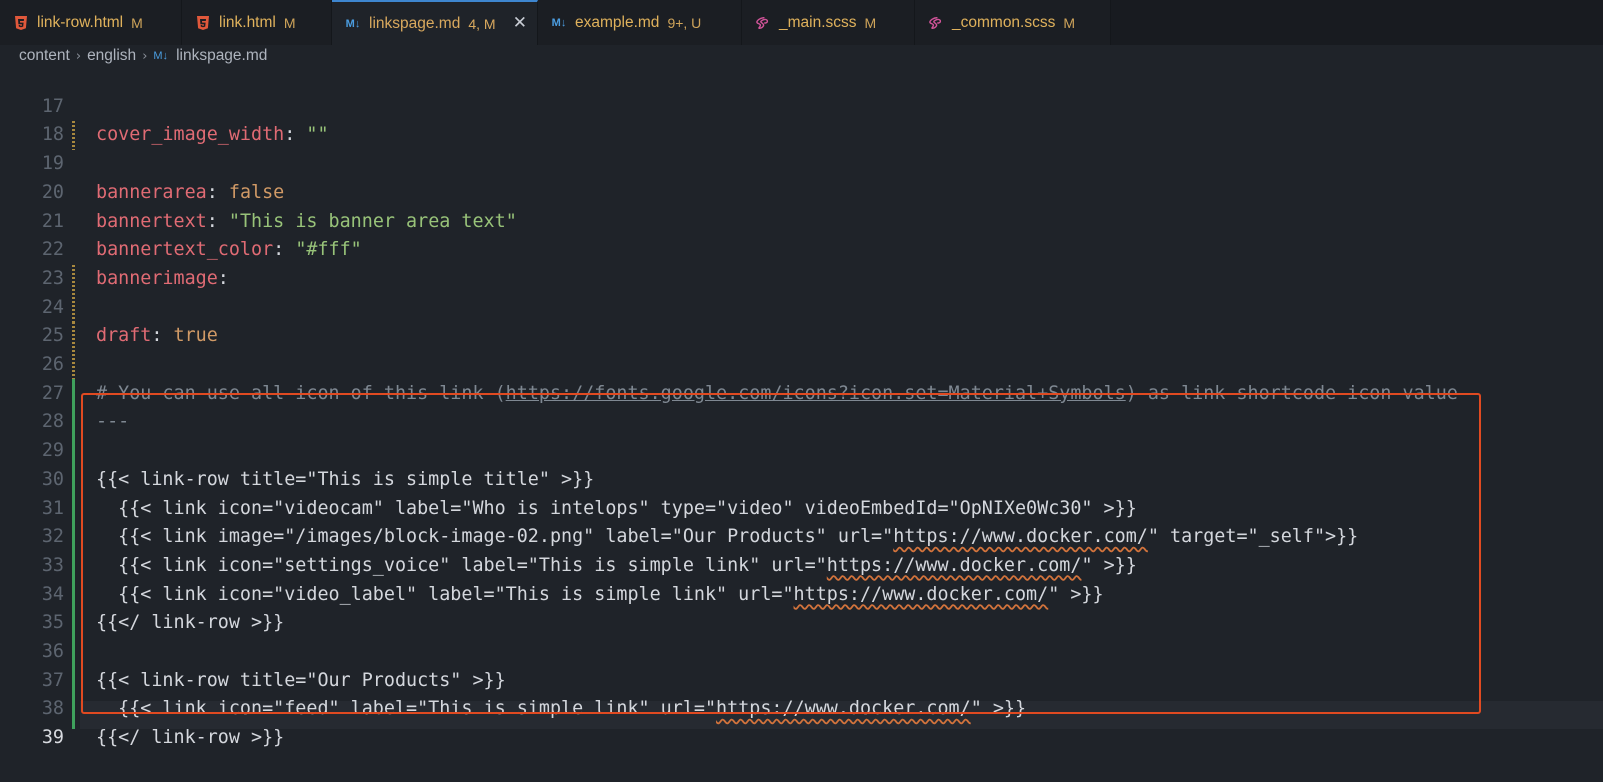  I want to click on code-line: 22 bannerimage:, so click(801, 248).